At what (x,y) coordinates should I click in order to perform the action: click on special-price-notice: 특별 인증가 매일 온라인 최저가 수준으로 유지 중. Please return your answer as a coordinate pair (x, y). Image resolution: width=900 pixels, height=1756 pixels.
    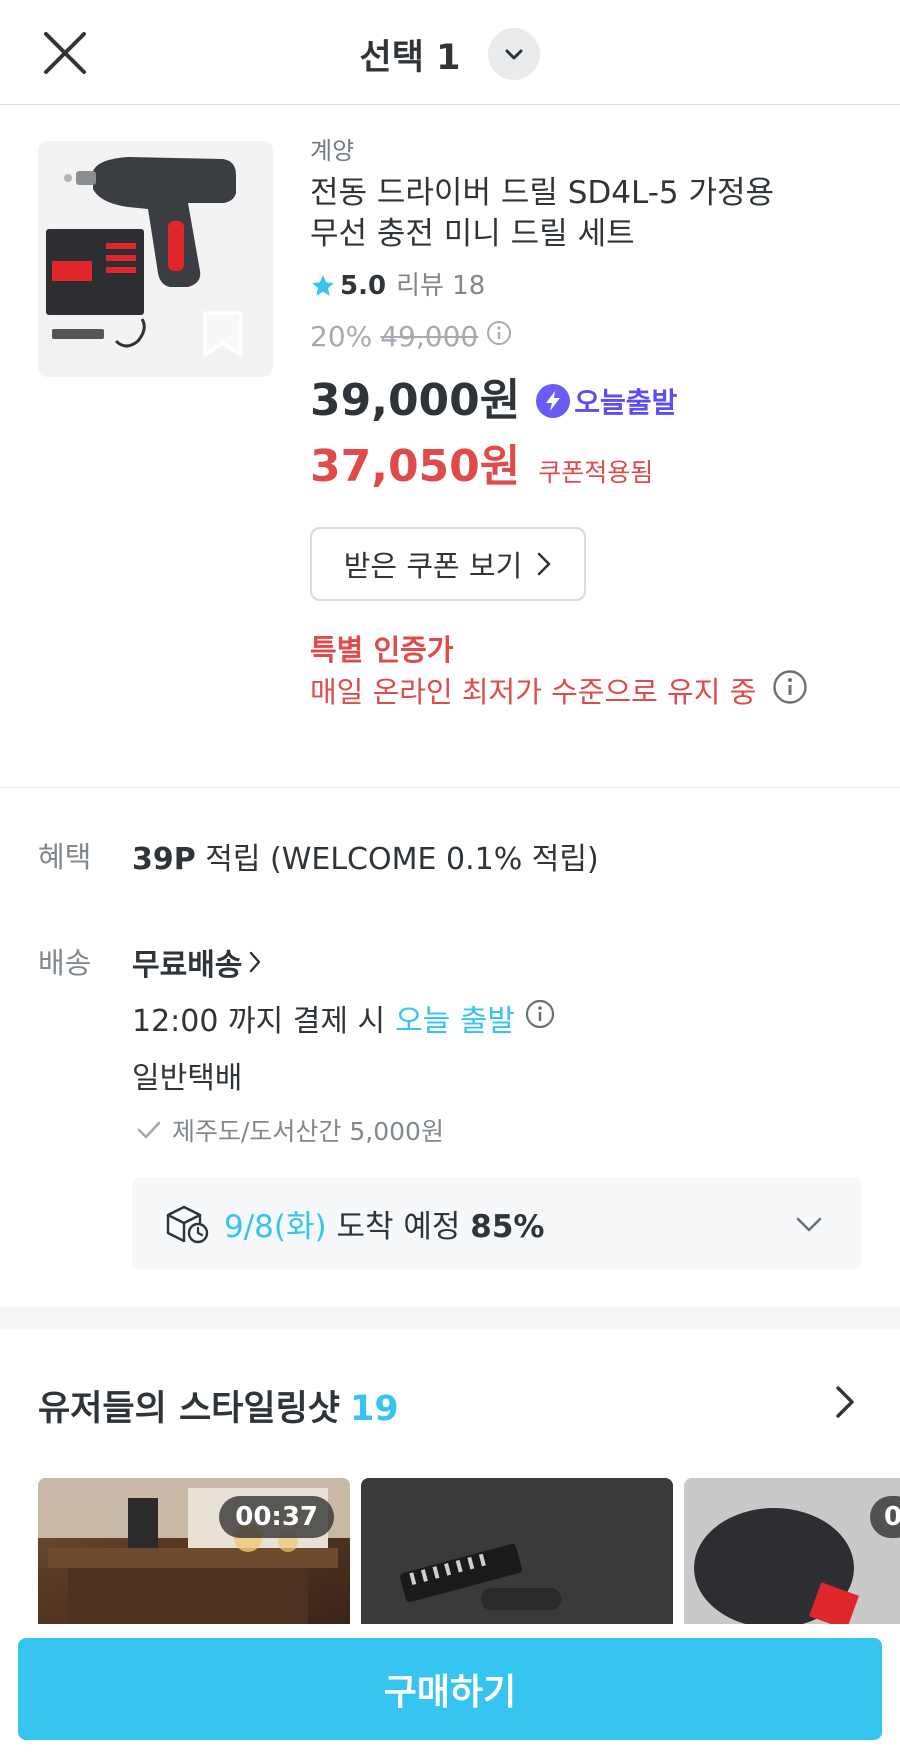
    Looking at the image, I should click on (590, 673).